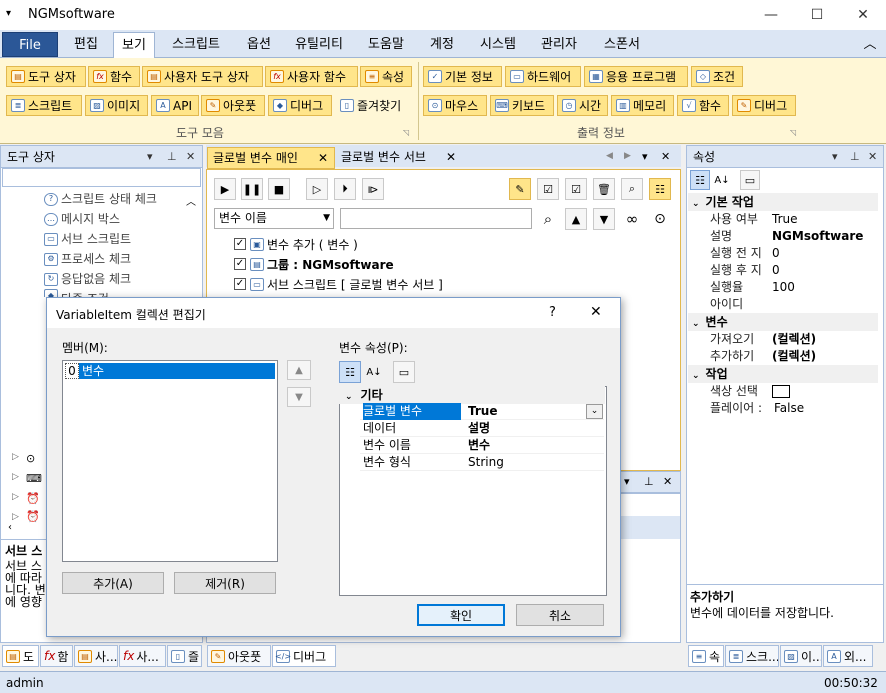  Describe the element at coordinates (609, 156) in the screenshot. I see `scroll-tabs-left-icon: ◀` at that location.